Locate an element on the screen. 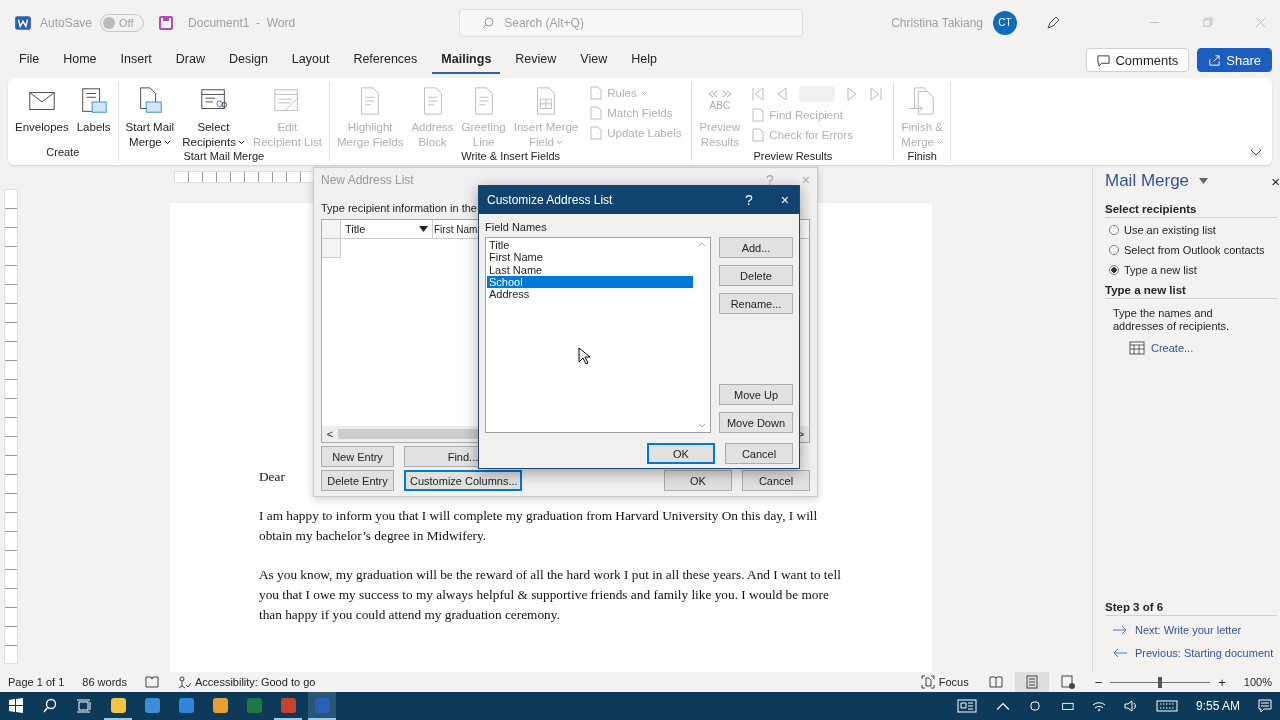 The image size is (1280, 720). radio-option: Select from Outlook contacts is located at coordinates (1194, 250).